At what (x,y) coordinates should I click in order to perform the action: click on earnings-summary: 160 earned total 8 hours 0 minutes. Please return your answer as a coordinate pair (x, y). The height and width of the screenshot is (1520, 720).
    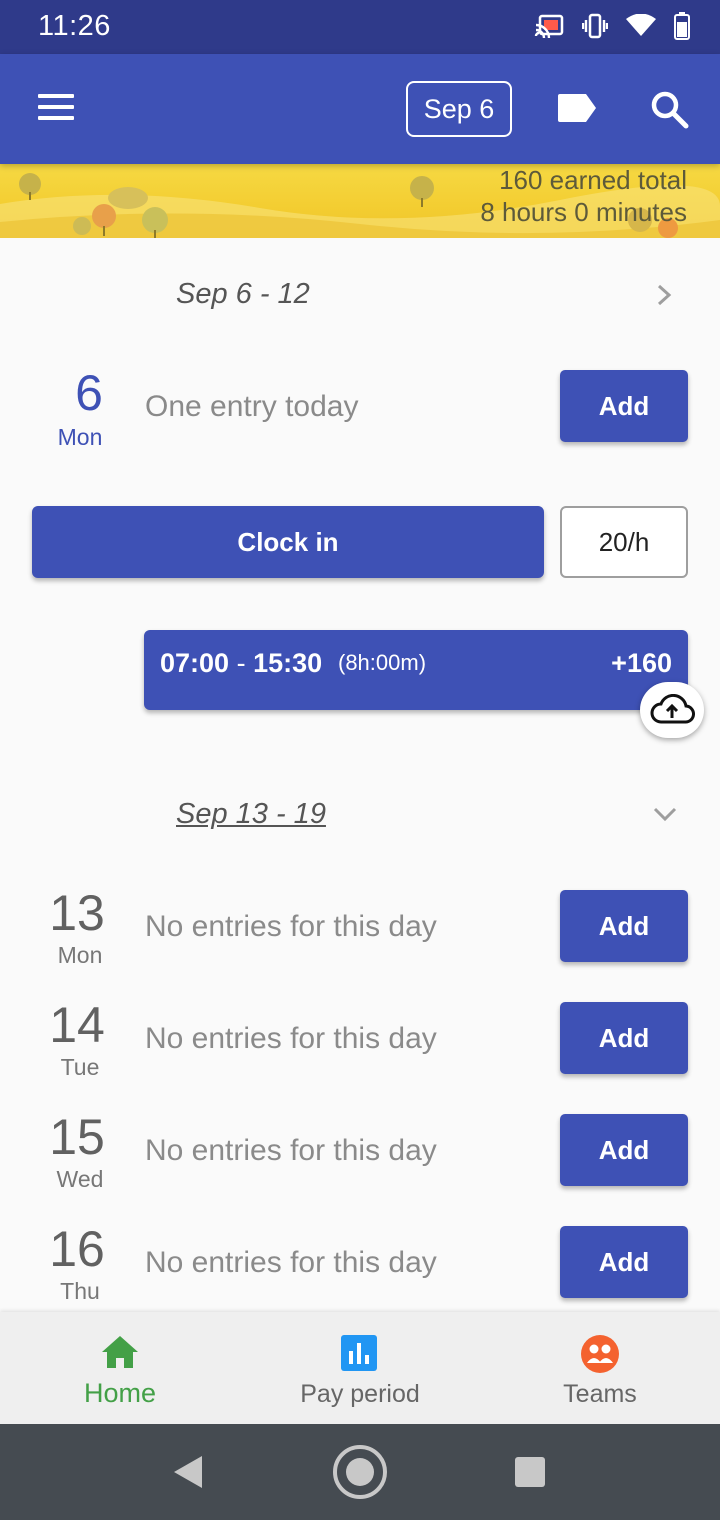
    Looking at the image, I should click on (583, 196).